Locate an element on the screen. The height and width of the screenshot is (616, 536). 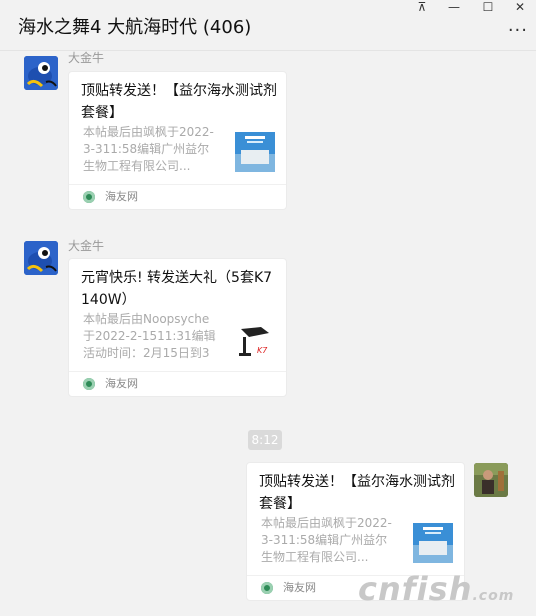
minimize-button: — is located at coordinates (454, 7).